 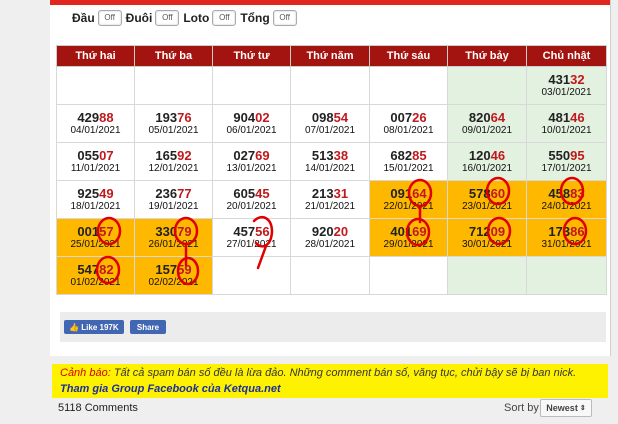 I want to click on result-leading-digits: 401, so click(x=401, y=231).